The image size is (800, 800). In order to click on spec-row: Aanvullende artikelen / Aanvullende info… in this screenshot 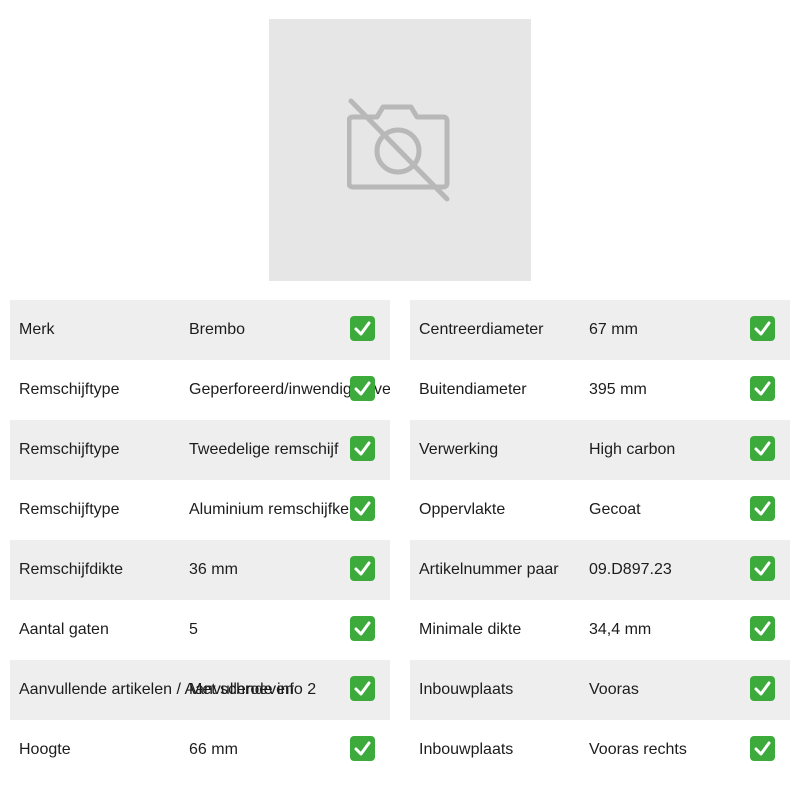, I will do `click(200, 690)`.